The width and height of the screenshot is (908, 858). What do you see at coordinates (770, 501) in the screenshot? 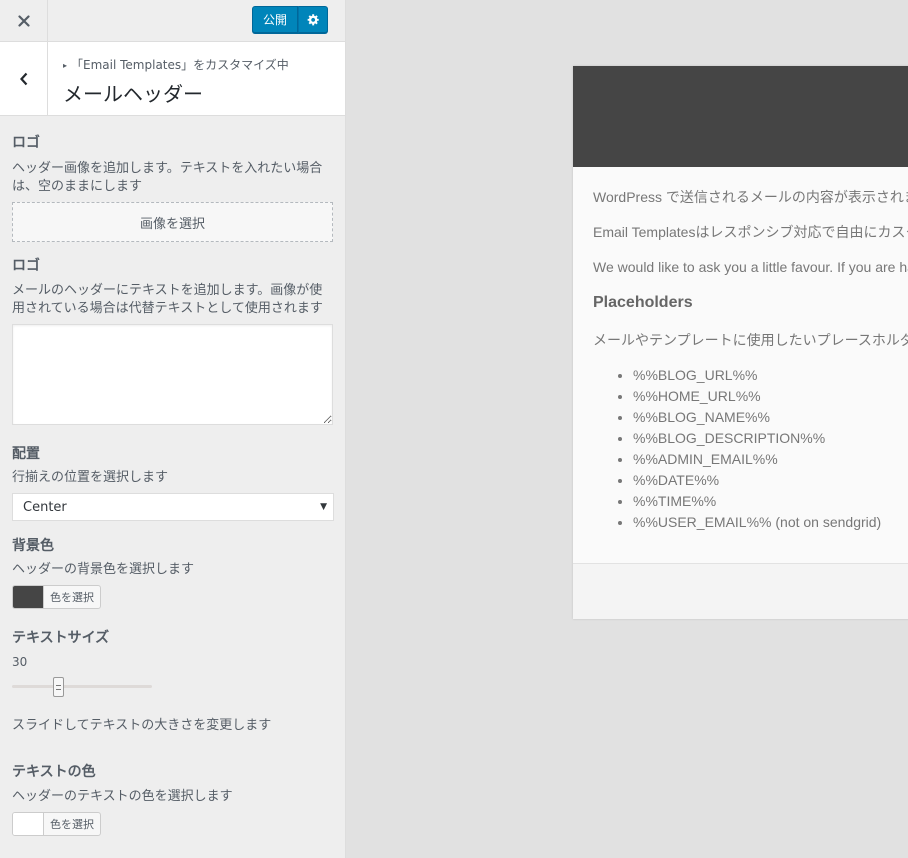
I see `list-item: %%TIME%%` at bounding box center [770, 501].